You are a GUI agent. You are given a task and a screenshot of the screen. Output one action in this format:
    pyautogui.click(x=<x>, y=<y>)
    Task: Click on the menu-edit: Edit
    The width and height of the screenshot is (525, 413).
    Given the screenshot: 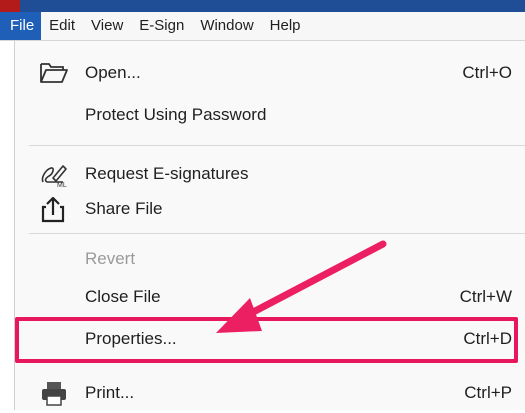 What is the action you would take?
    pyautogui.click(x=62, y=26)
    